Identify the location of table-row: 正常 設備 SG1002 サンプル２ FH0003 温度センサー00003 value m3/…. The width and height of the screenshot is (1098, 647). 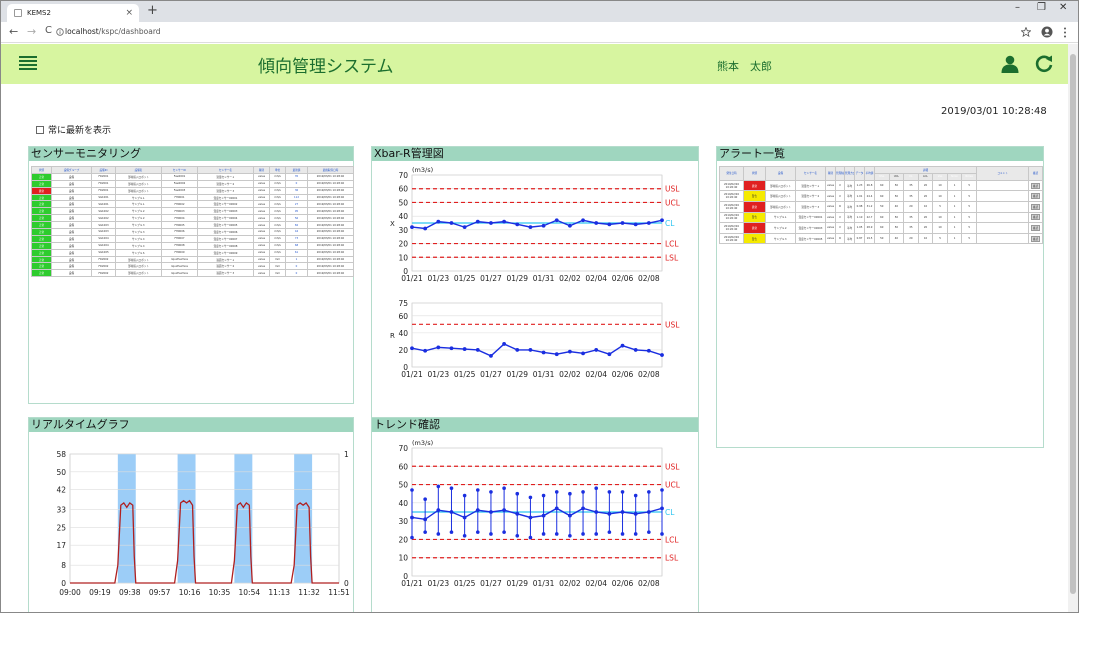
(192, 211).